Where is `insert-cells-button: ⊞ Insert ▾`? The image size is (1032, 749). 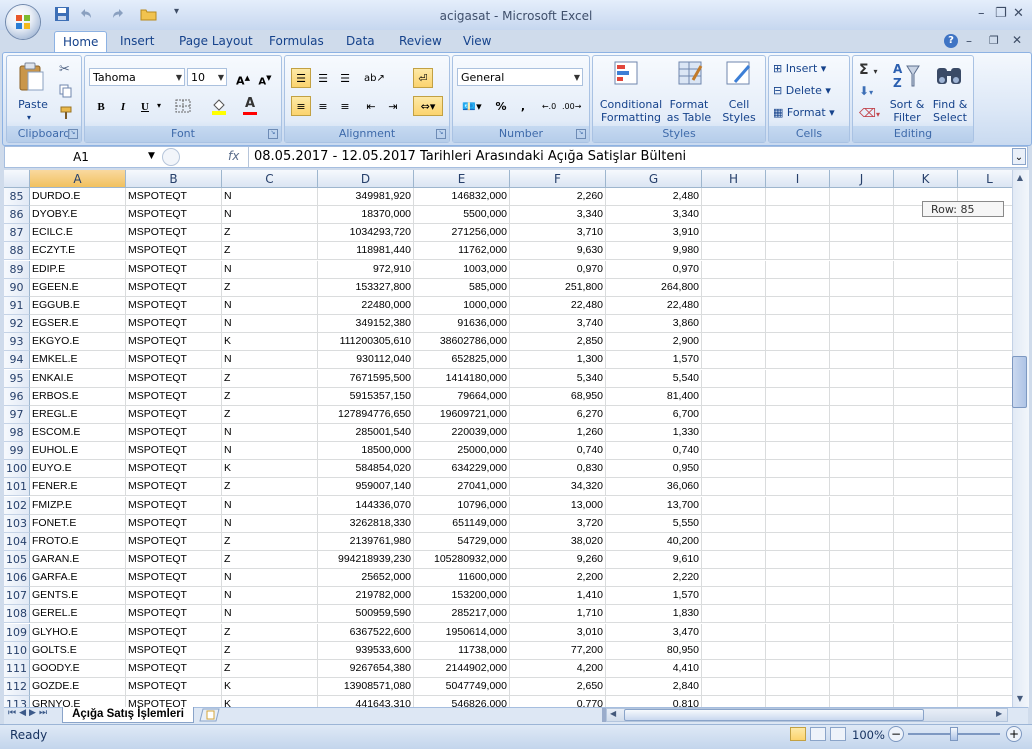 insert-cells-button: ⊞ Insert ▾ is located at coordinates (799, 68).